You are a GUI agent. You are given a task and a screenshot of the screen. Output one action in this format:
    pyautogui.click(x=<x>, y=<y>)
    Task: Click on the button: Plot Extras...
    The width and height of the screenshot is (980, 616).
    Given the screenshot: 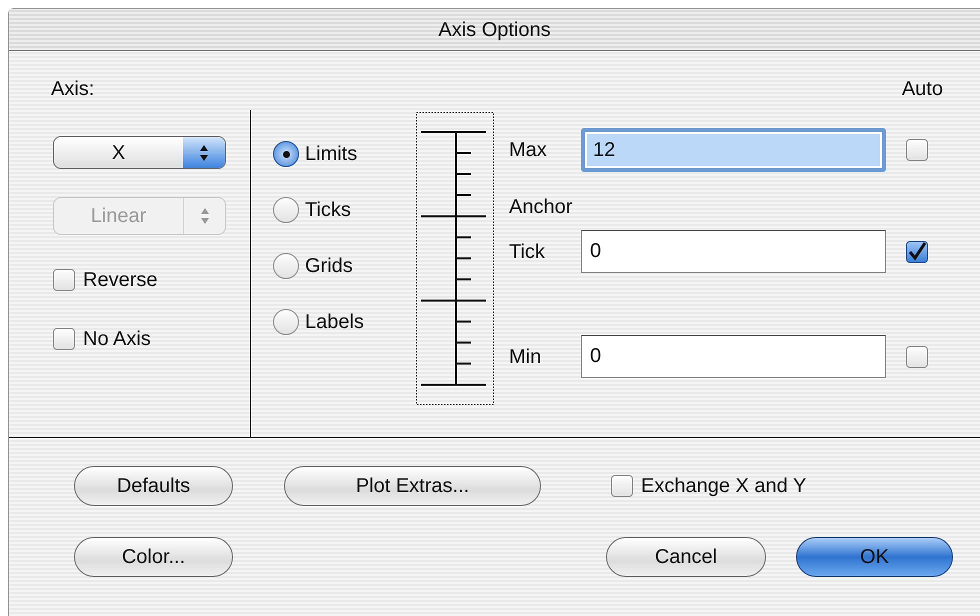 What is the action you would take?
    pyautogui.click(x=412, y=486)
    